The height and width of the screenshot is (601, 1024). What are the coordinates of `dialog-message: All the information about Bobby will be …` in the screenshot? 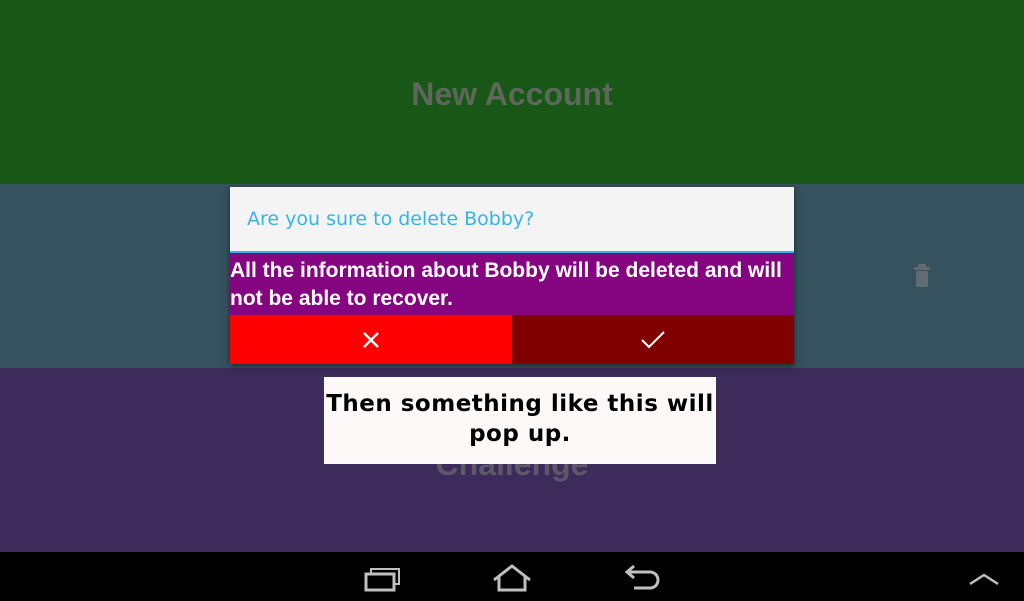 It's located at (506, 284).